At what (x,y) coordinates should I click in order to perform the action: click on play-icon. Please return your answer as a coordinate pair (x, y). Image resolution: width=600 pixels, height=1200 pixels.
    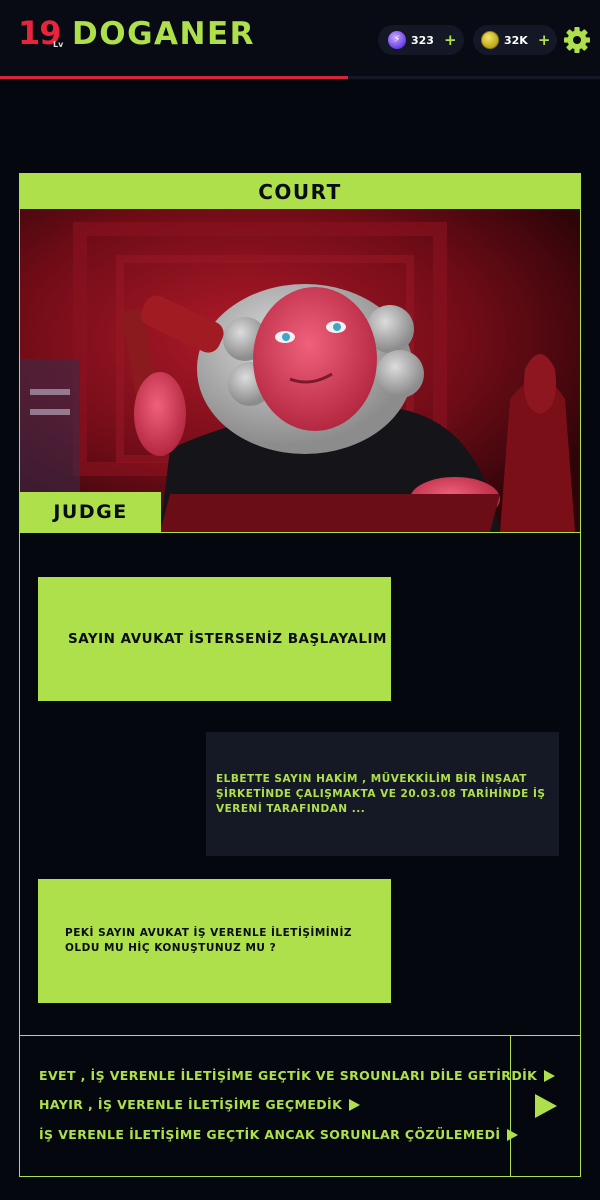
    Looking at the image, I should click on (545, 1106).